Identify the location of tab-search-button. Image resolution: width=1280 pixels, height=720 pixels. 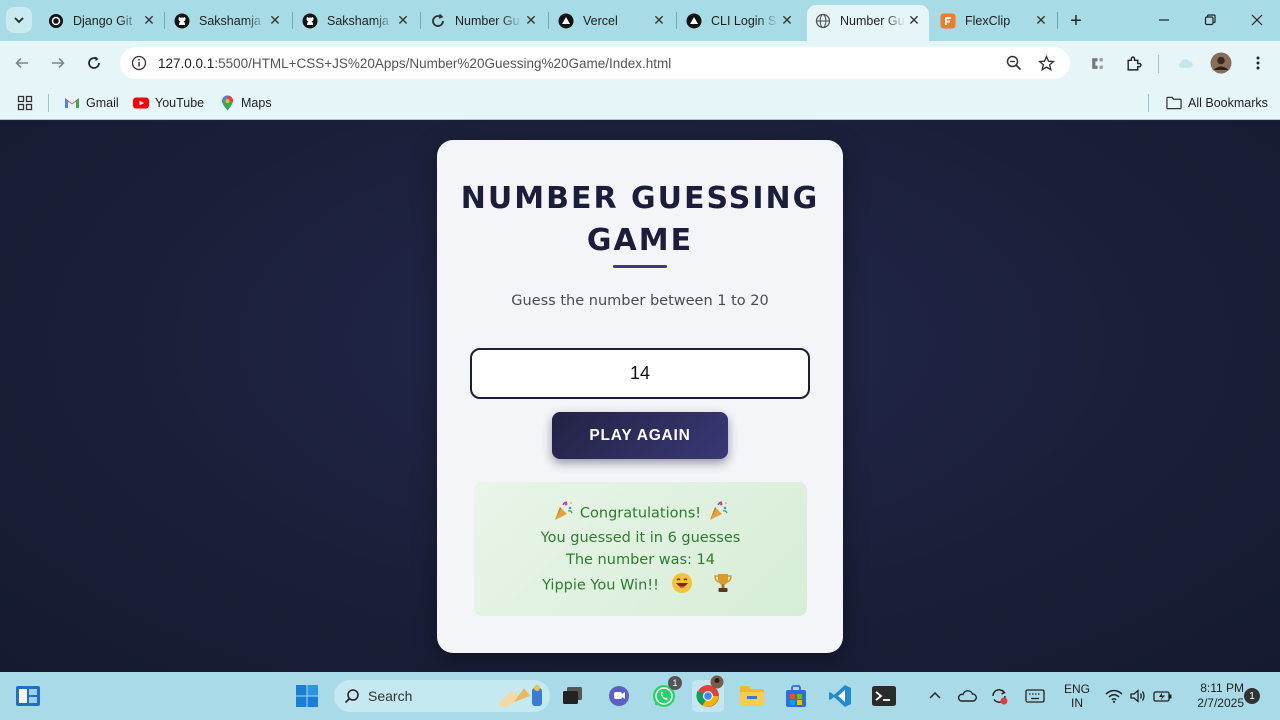
(19, 20).